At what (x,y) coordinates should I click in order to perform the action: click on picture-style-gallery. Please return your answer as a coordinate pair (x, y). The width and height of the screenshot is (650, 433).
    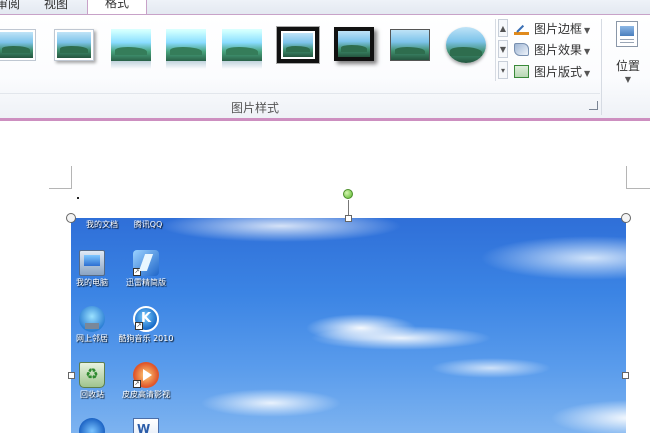
    Looking at the image, I should click on (247, 50).